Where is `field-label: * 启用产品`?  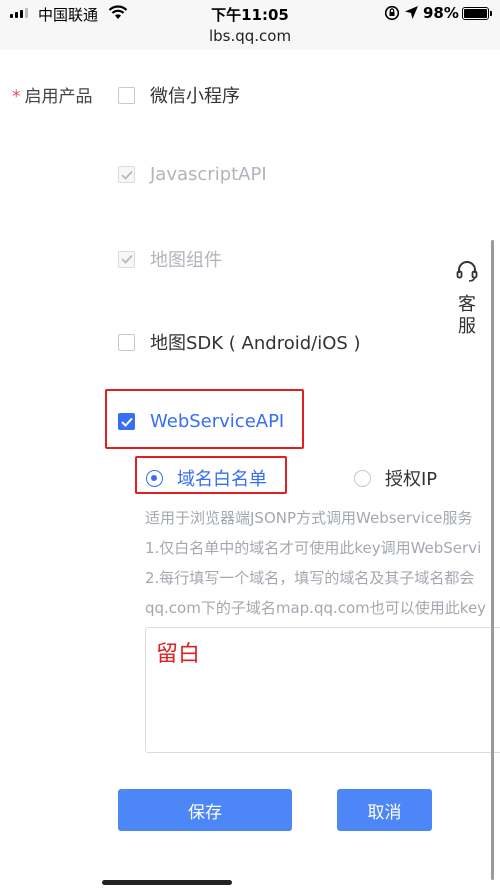
field-label: * 启用产品 is located at coordinates (52, 94).